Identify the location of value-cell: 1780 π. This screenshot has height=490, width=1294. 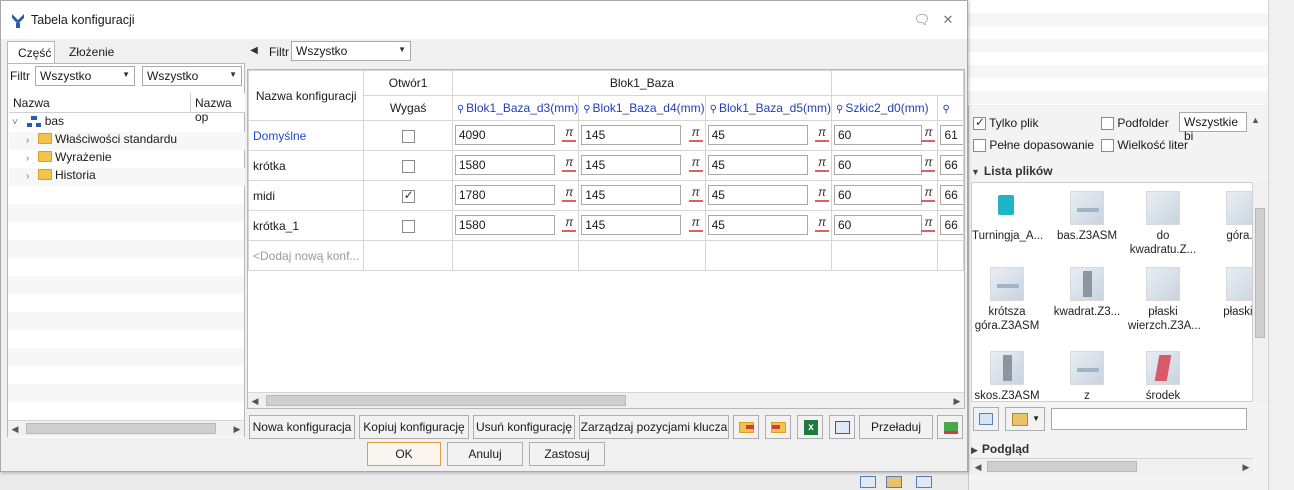
(515, 195).